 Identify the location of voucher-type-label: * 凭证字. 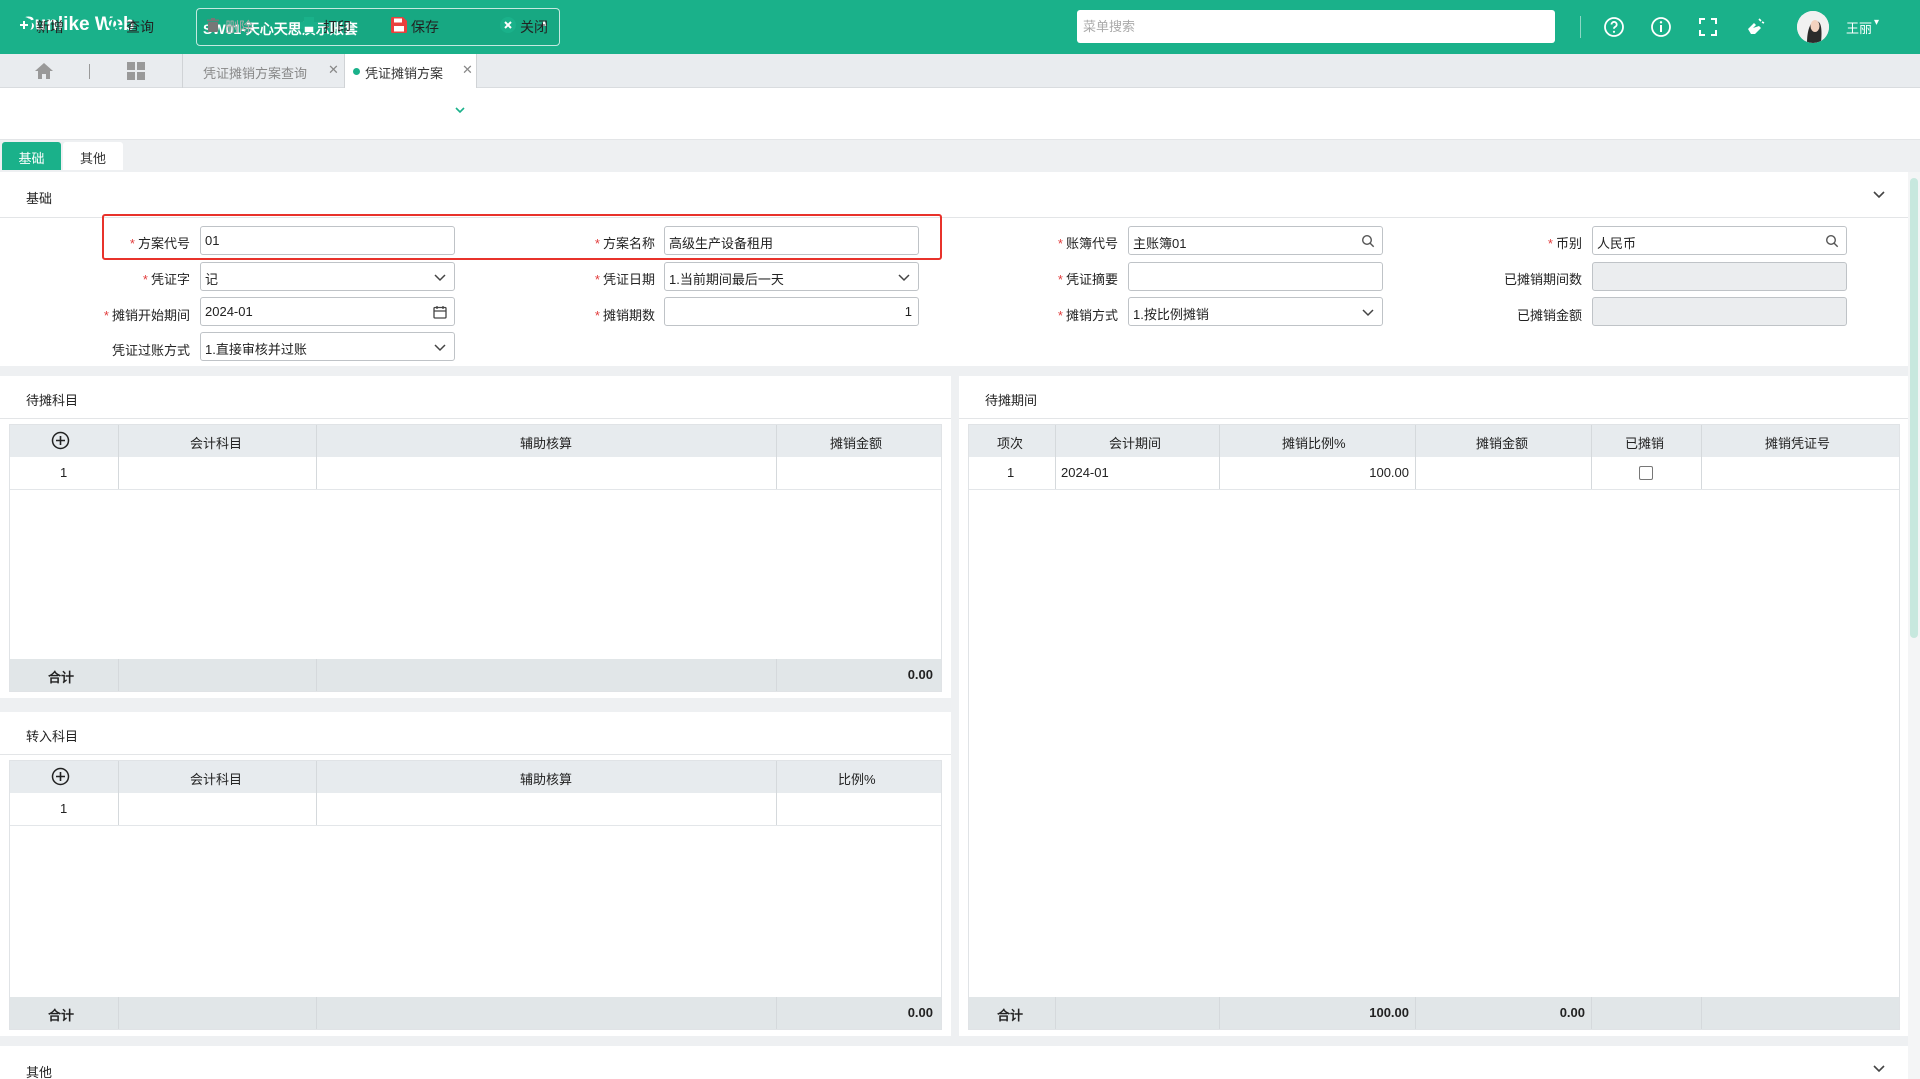
(166, 279).